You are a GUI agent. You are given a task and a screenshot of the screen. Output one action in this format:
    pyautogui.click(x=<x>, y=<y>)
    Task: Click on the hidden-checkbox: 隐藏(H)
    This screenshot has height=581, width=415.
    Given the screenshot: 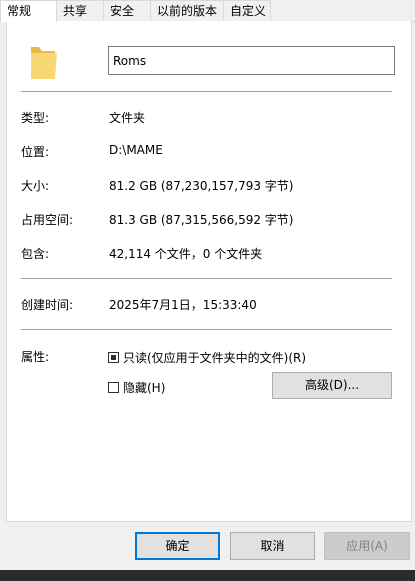 What is the action you would take?
    pyautogui.click(x=136, y=387)
    